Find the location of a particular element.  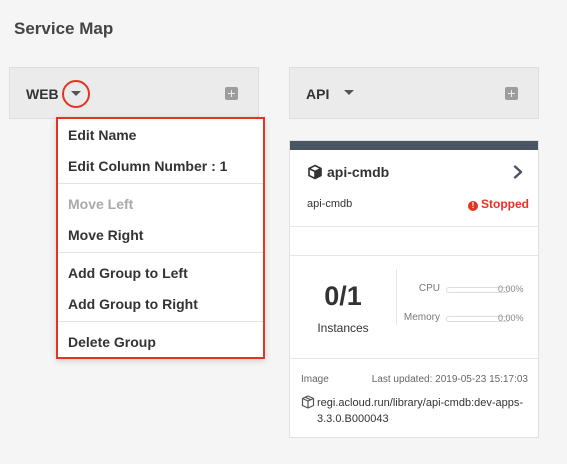

menu-item-edit-column-number: Edit Column Number : 1 is located at coordinates (147, 166).